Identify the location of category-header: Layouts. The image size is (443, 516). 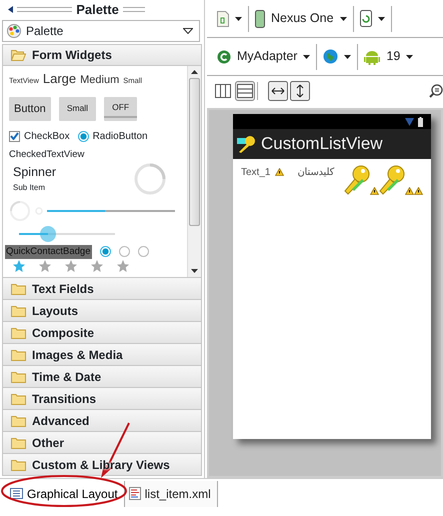
(102, 311).